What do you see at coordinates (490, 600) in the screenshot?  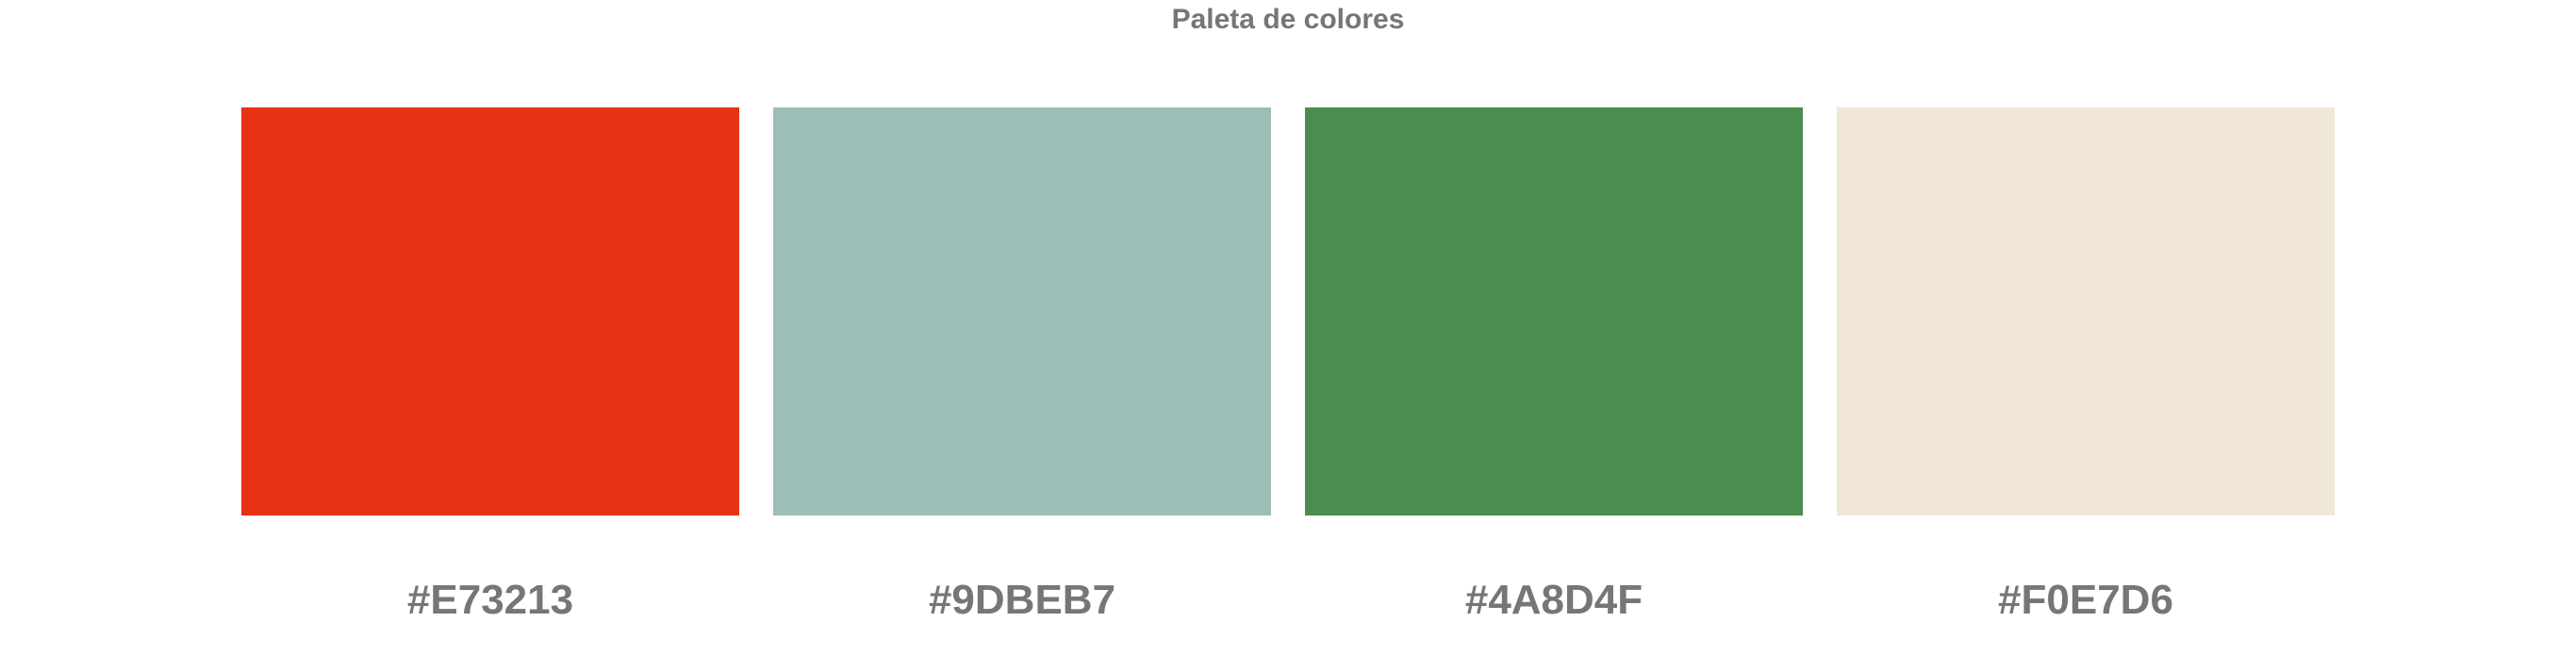 I see `swatch-hex-label: #E73213` at bounding box center [490, 600].